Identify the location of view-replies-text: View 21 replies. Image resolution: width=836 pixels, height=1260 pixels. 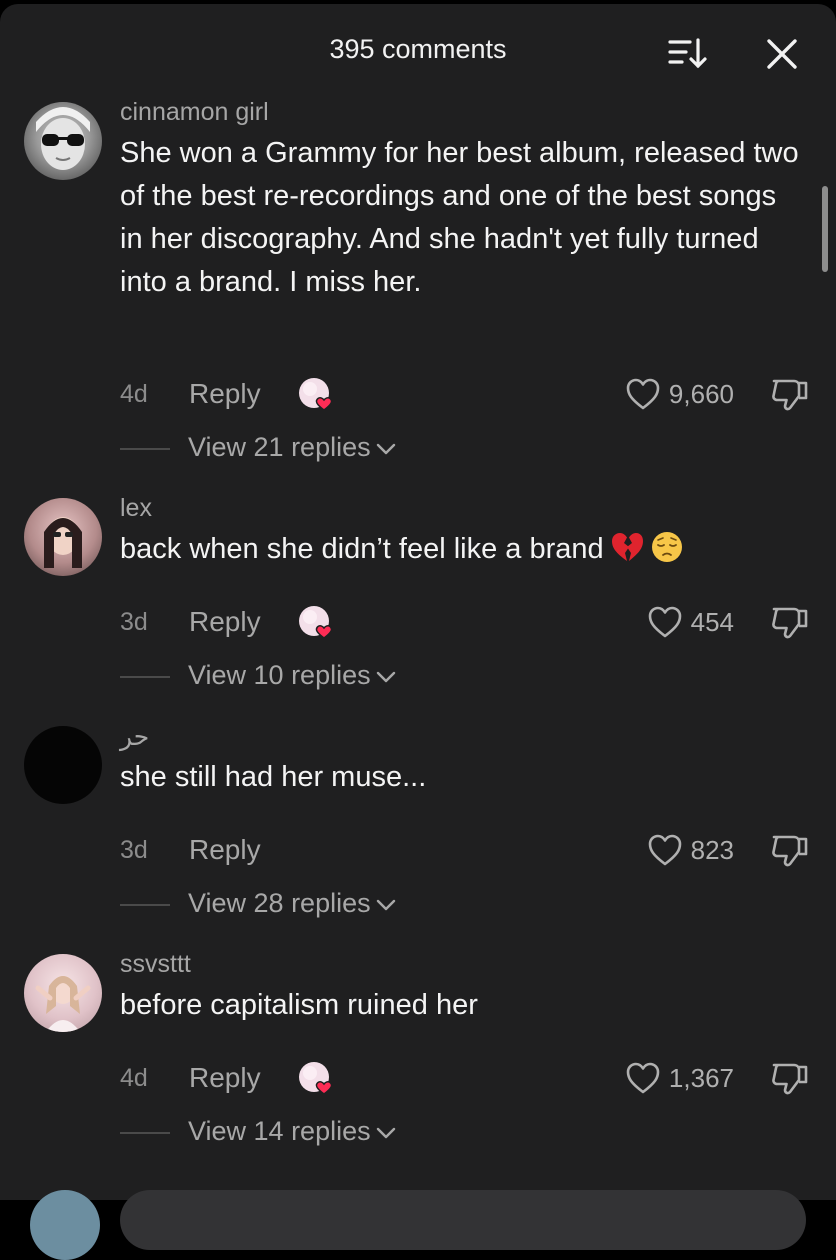
(279, 447).